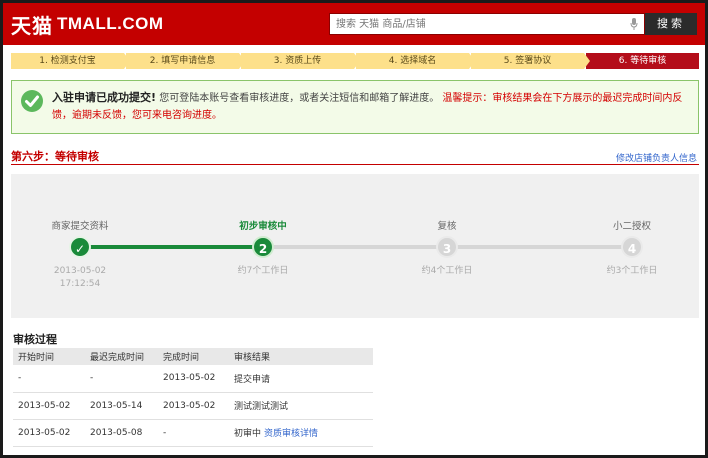 This screenshot has width=708, height=458. I want to click on cell-result: 提交申请, so click(301, 379).